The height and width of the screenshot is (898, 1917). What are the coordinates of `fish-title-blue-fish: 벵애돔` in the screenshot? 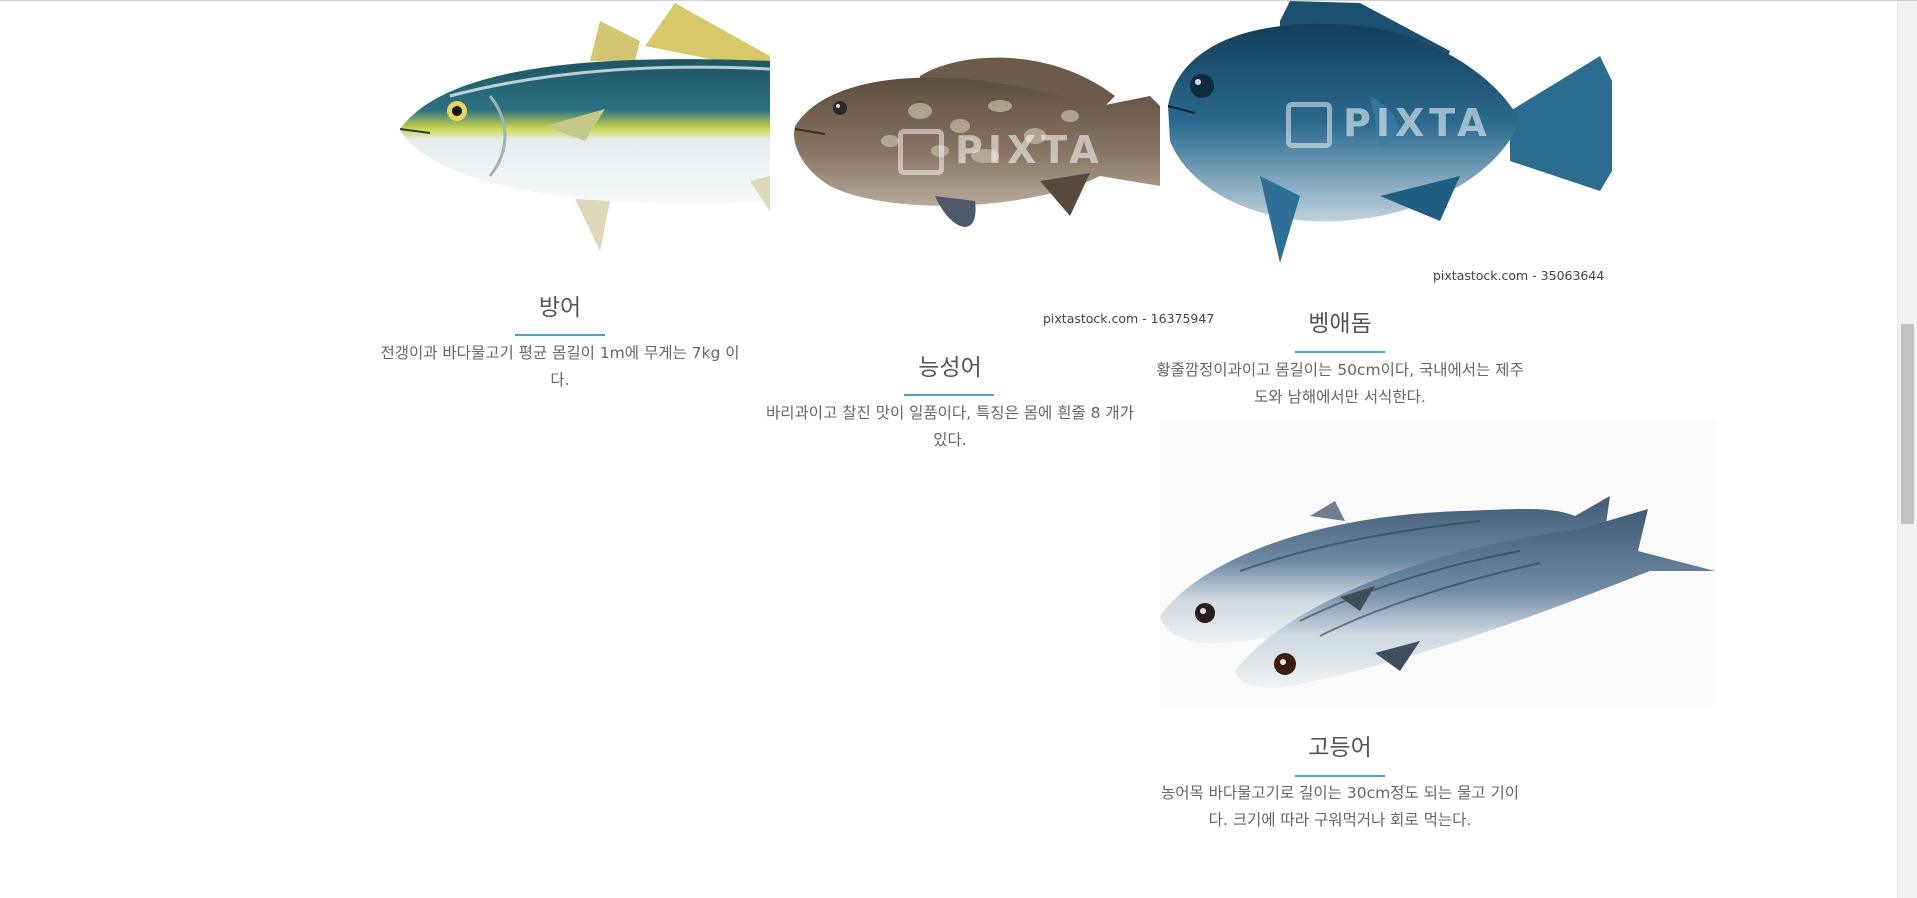 It's located at (1340, 324).